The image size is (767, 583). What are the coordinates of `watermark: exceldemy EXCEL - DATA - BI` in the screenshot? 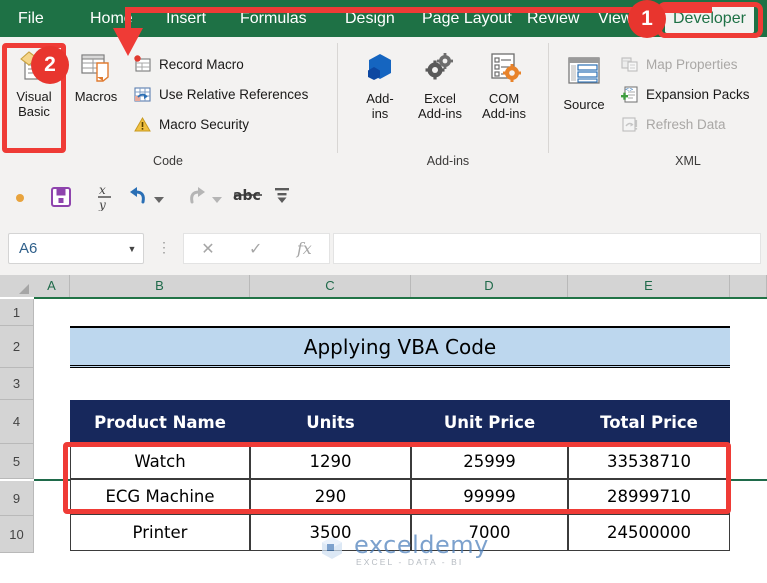 It's located at (417, 552).